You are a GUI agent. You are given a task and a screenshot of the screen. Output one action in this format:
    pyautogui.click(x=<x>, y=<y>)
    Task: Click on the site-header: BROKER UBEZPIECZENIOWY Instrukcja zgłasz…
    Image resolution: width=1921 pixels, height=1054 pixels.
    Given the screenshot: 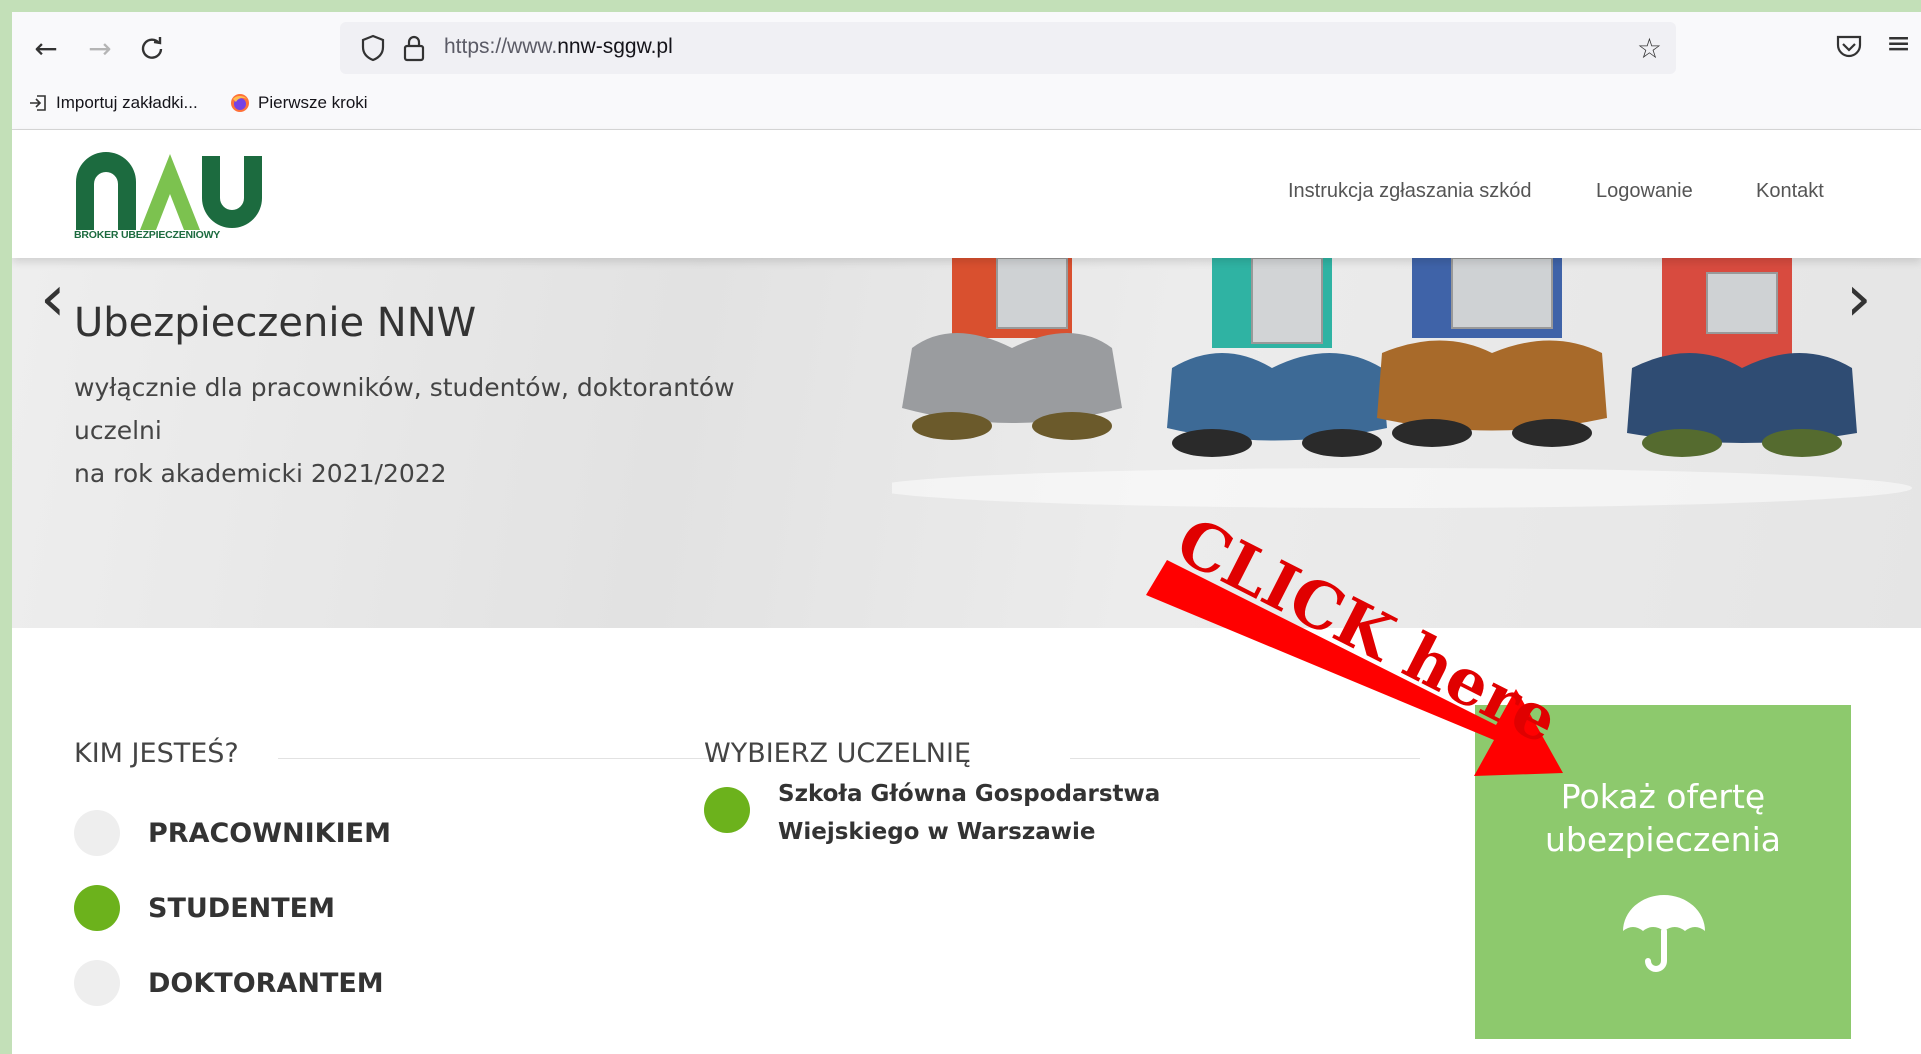 What is the action you would take?
    pyautogui.click(x=966, y=194)
    